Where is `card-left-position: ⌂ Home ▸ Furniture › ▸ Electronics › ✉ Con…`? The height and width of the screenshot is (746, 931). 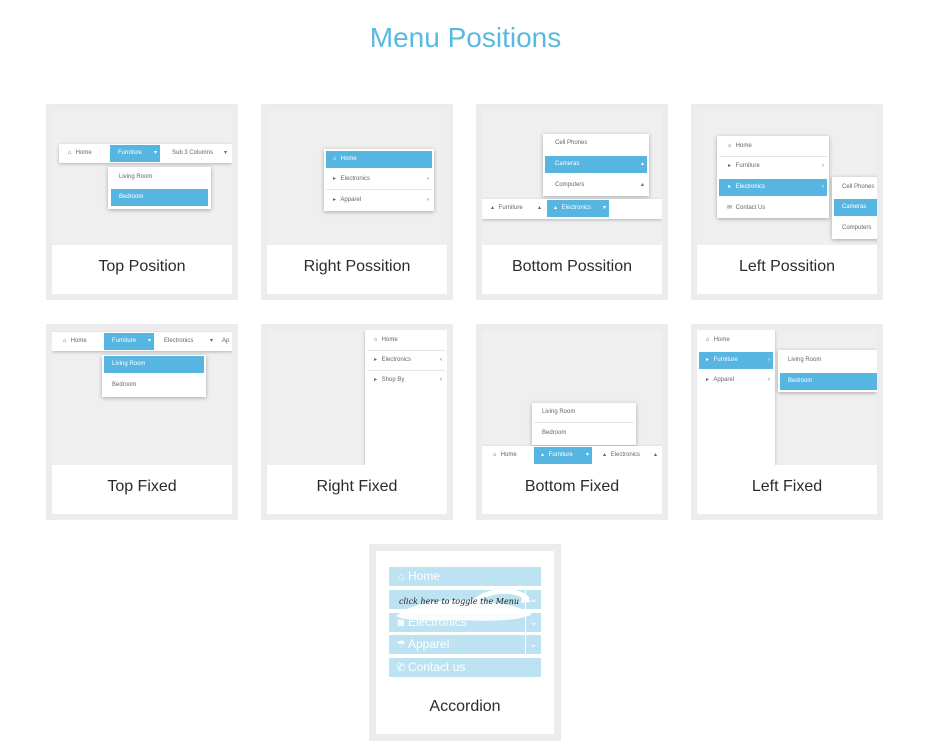
card-left-position: ⌂ Home ▸ Furniture › ▸ Electronics › ✉ Con… is located at coordinates (787, 202).